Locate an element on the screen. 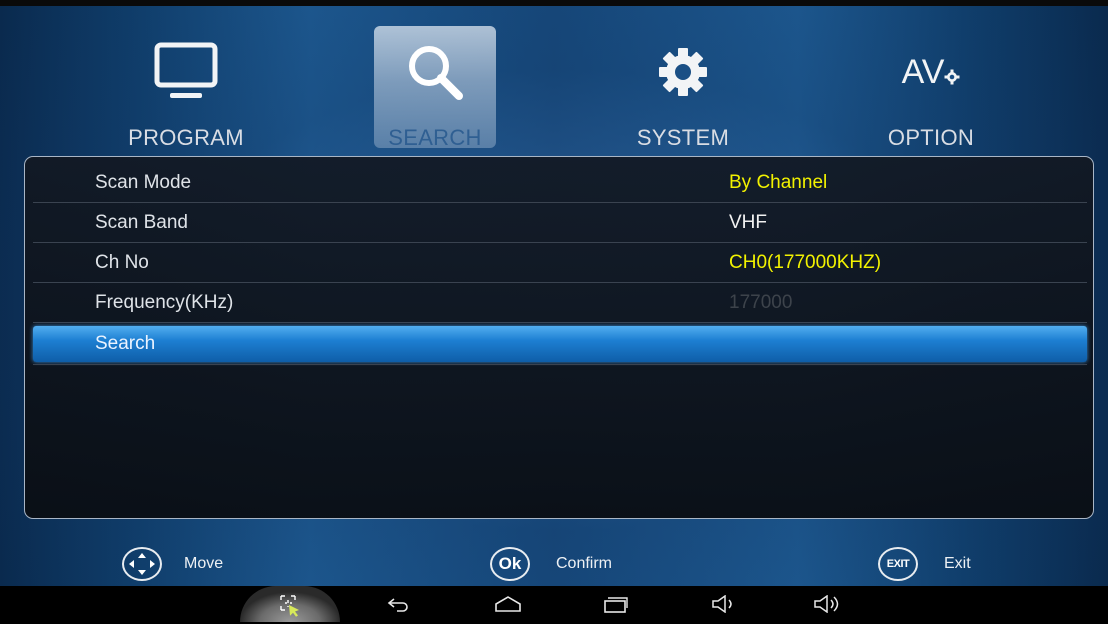  row-label: Search is located at coordinates (125, 343).